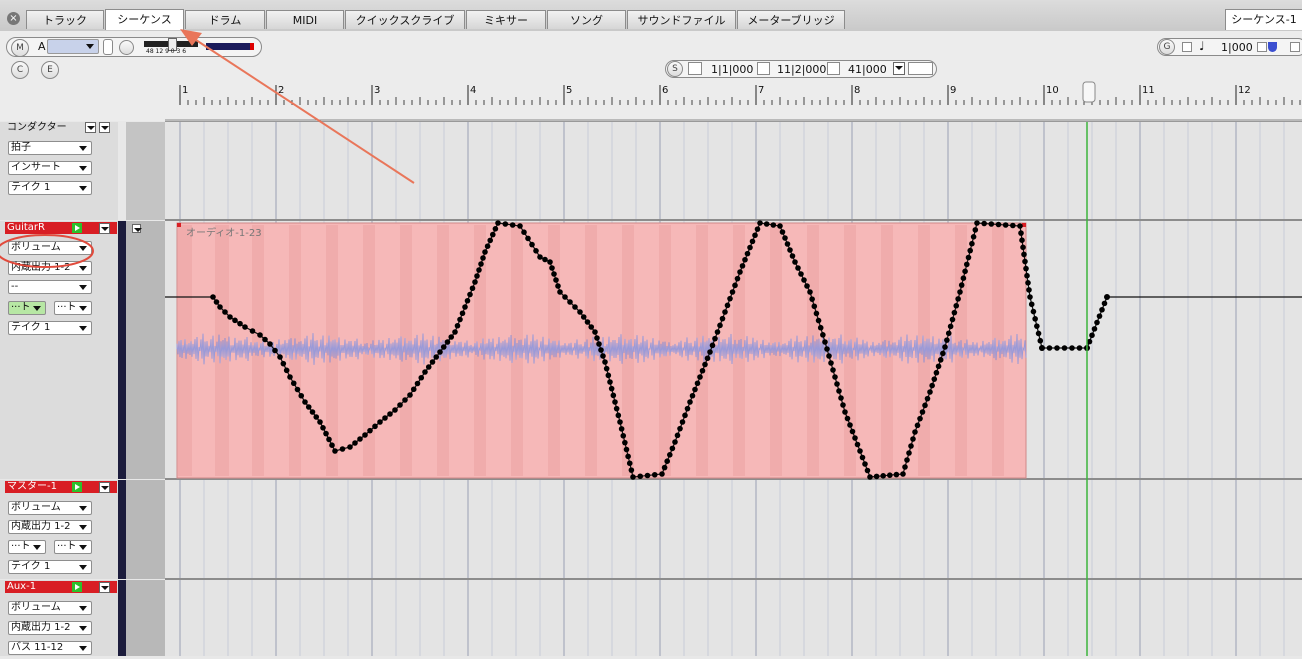 The width and height of the screenshot is (1302, 659). I want to click on locator-mid: 11|2|000, so click(801, 69).